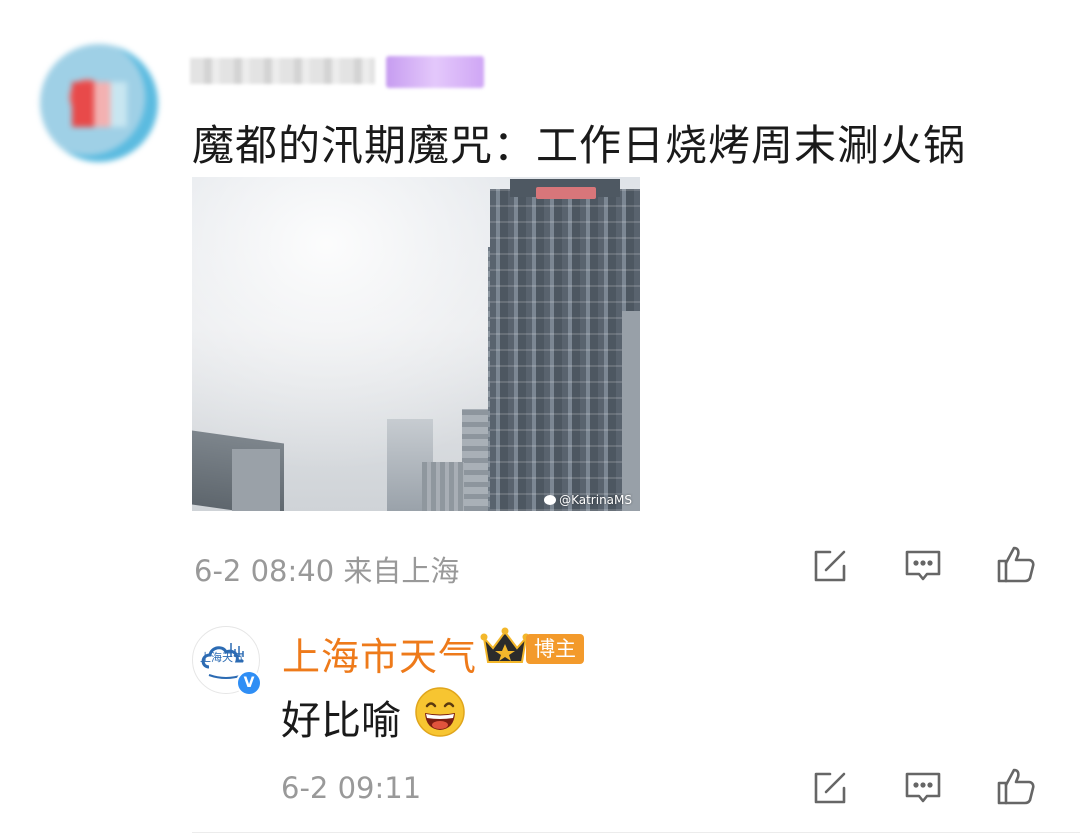 The height and width of the screenshot is (835, 1080). I want to click on weibo-icon, so click(550, 500).